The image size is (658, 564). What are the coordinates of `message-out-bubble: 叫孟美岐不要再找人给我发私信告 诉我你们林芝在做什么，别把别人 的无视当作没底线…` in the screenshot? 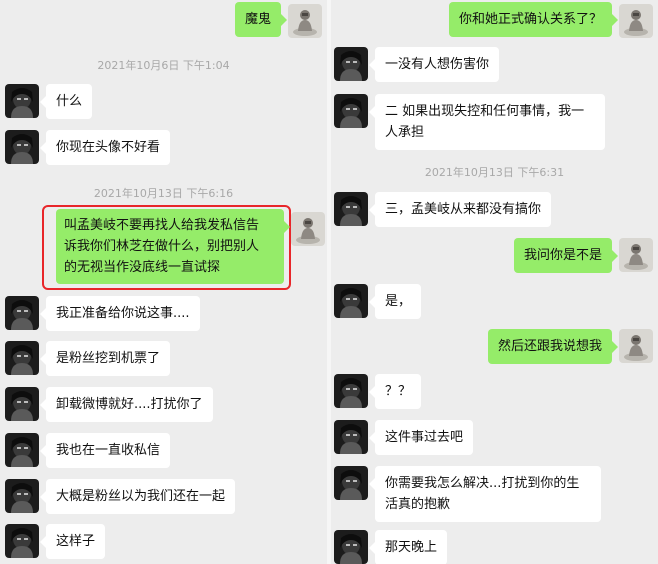 It's located at (173, 246).